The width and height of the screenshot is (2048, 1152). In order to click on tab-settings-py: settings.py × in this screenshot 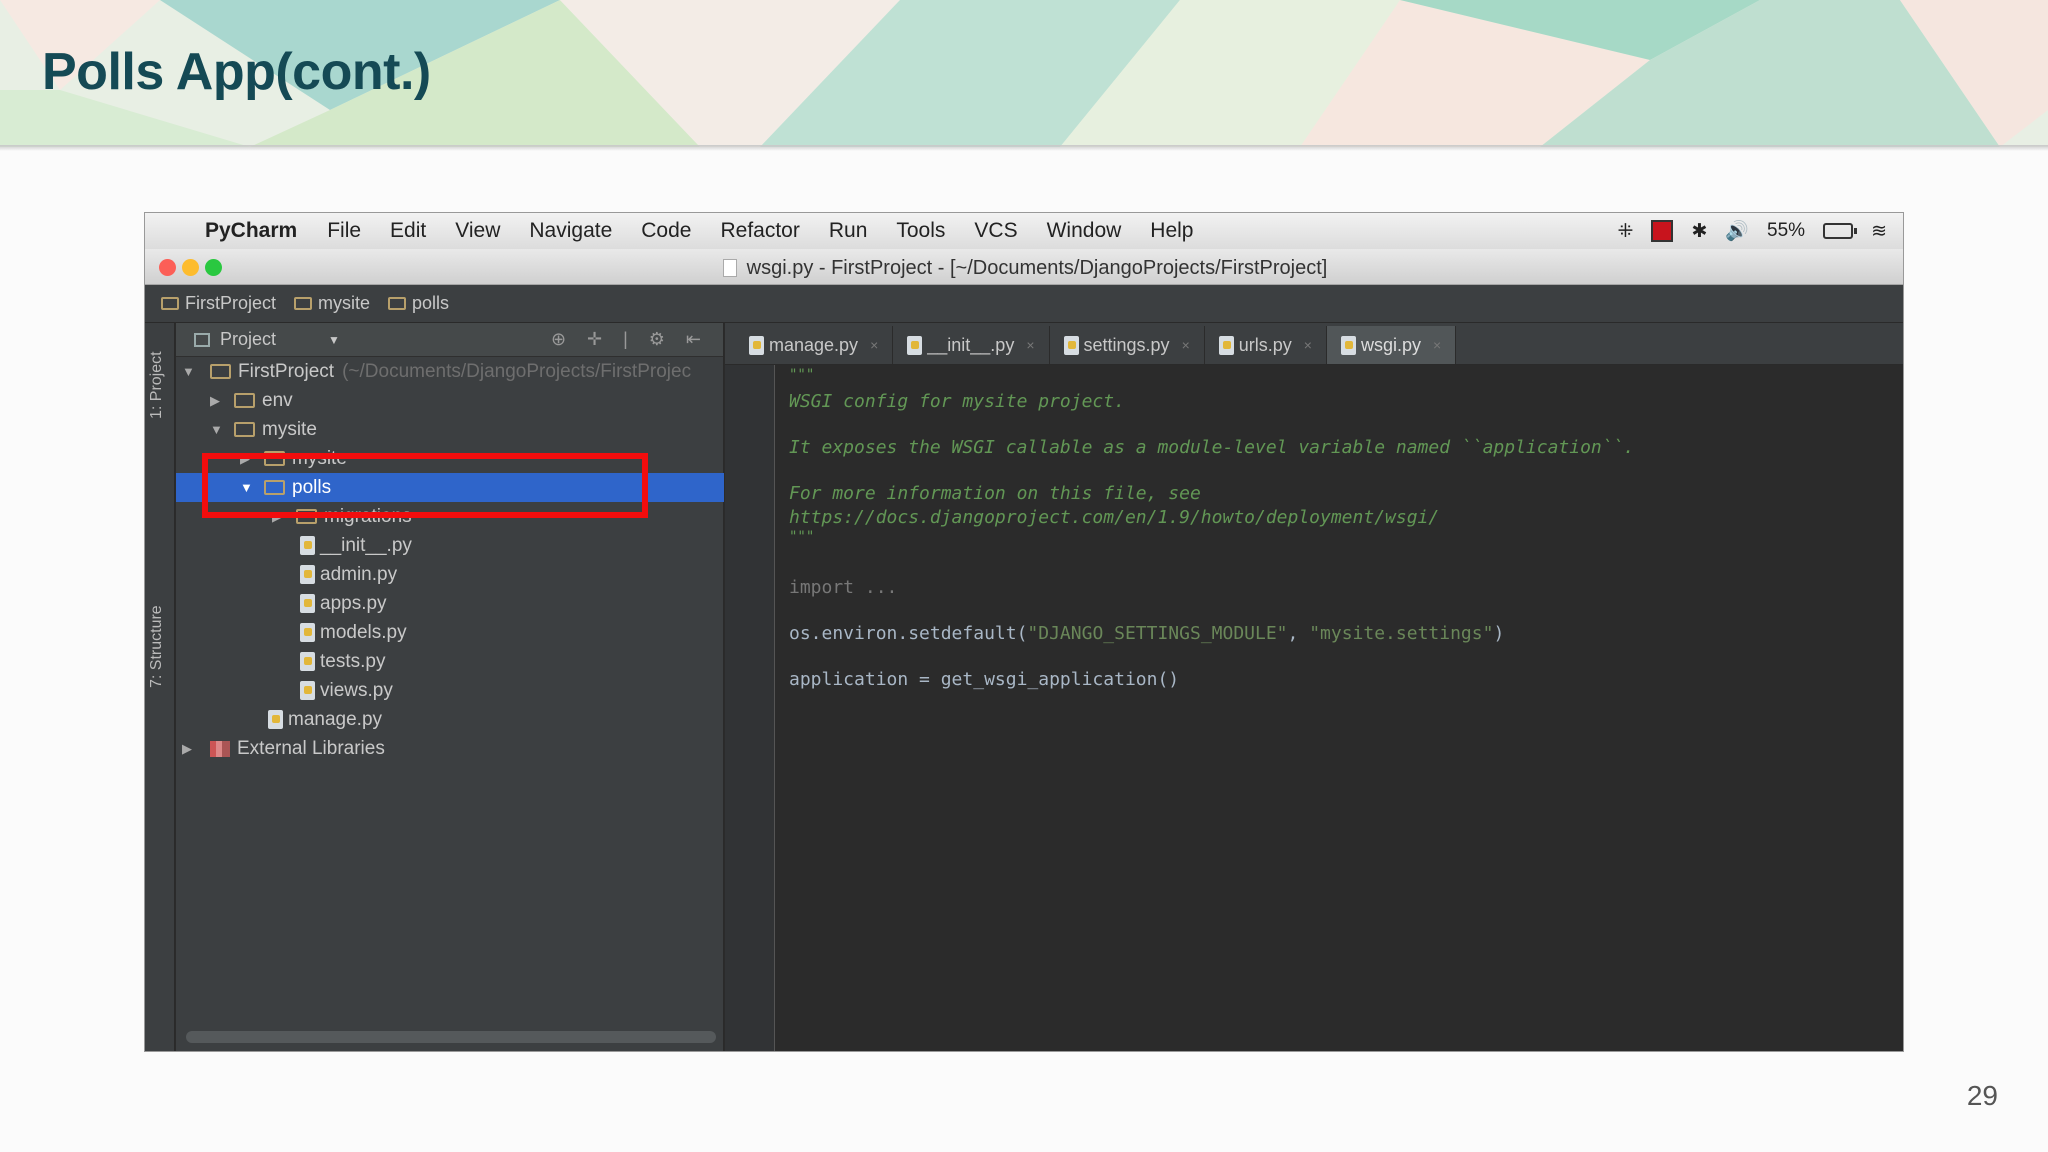, I will do `click(1127, 345)`.